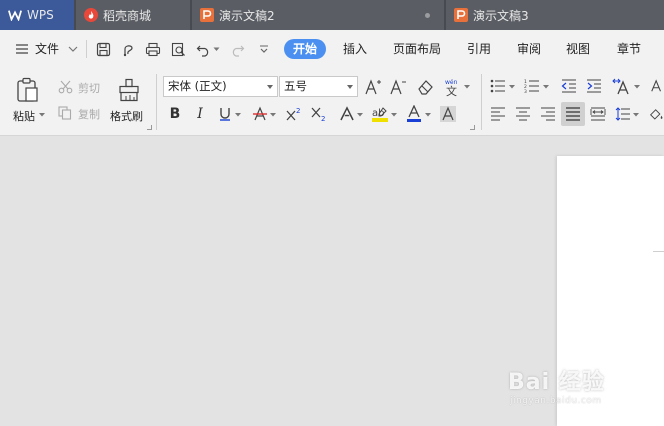 This screenshot has height=426, width=664. What do you see at coordinates (318, 86) in the screenshot?
I see `font-size-select: 五号` at bounding box center [318, 86].